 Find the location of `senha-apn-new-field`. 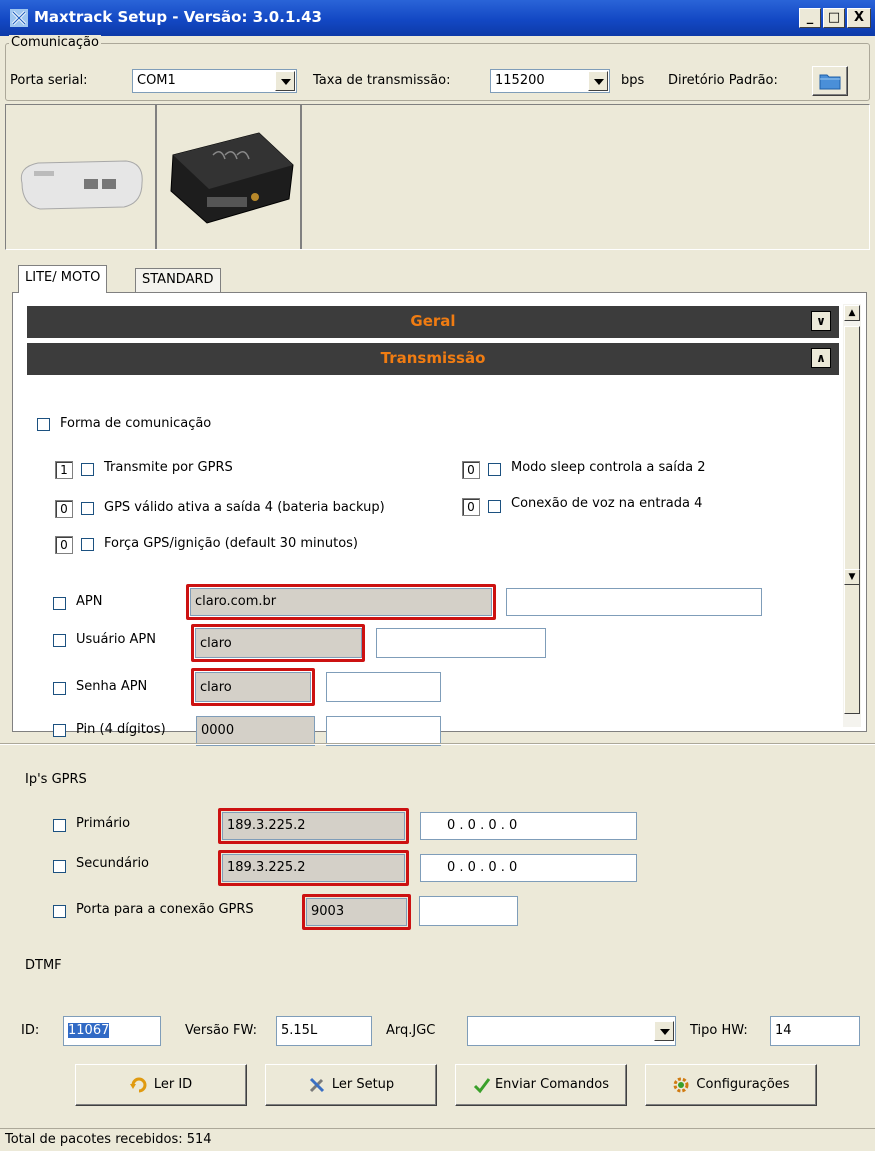

senha-apn-new-field is located at coordinates (383, 687).